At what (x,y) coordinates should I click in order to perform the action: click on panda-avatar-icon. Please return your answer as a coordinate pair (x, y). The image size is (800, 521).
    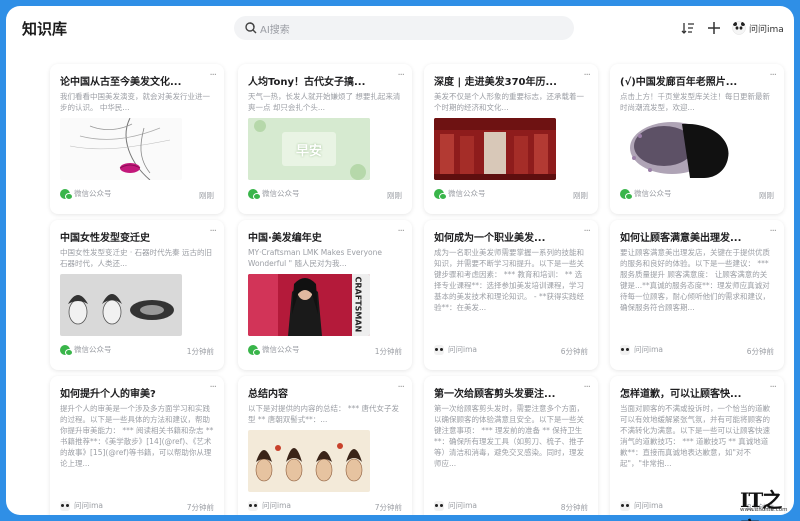
    Looking at the image, I should click on (739, 28).